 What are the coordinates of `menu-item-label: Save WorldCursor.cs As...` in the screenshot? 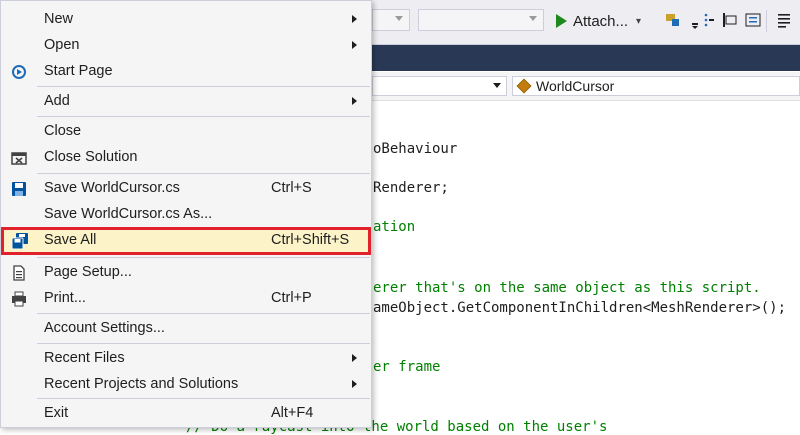 It's located at (128, 214).